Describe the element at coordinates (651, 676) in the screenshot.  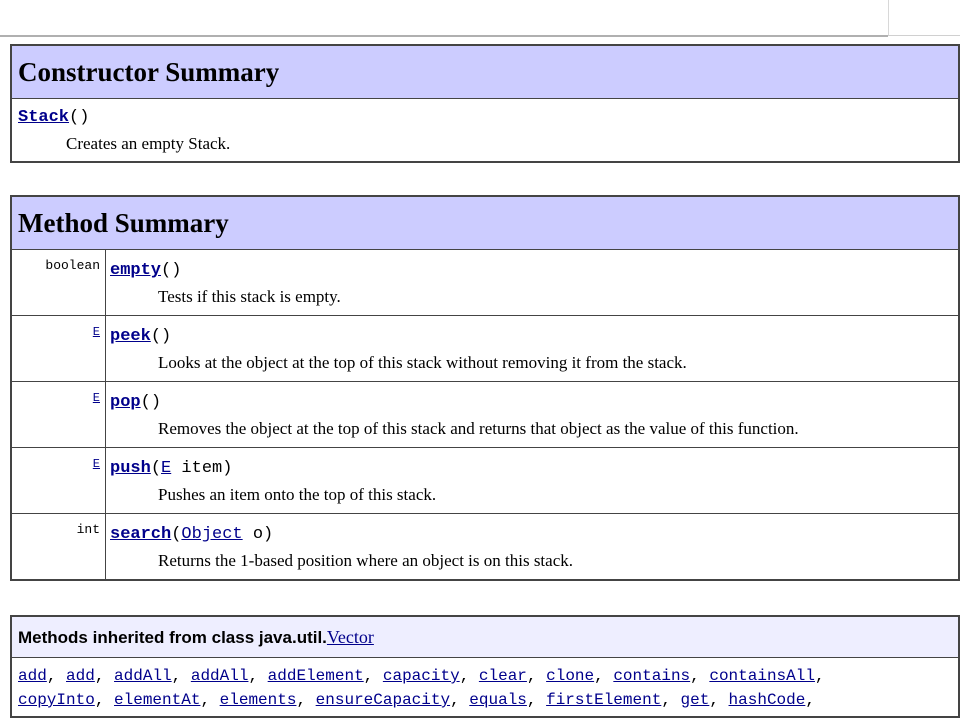
I see `inherited-method-link: contains` at that location.